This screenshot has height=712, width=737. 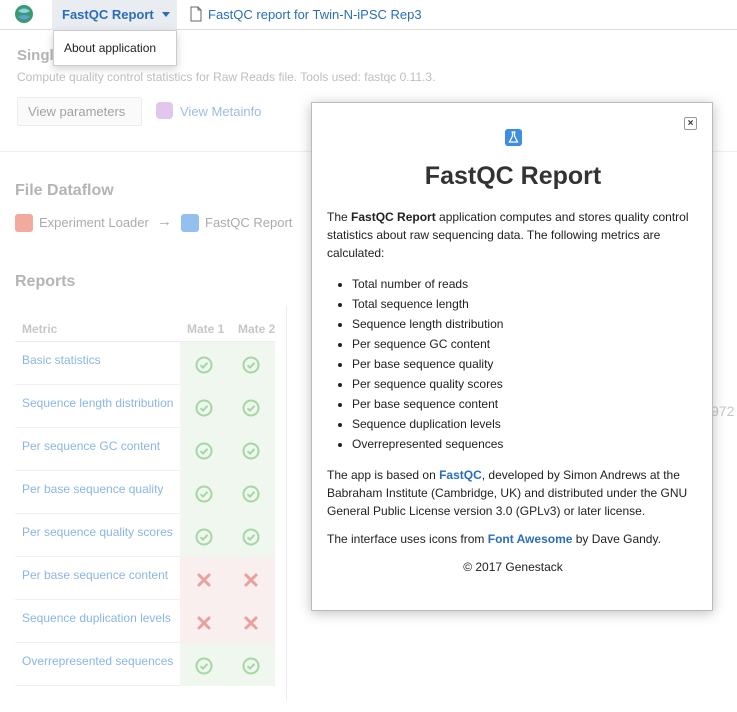 I want to click on view-parameters-button: View parameters, so click(x=79, y=111).